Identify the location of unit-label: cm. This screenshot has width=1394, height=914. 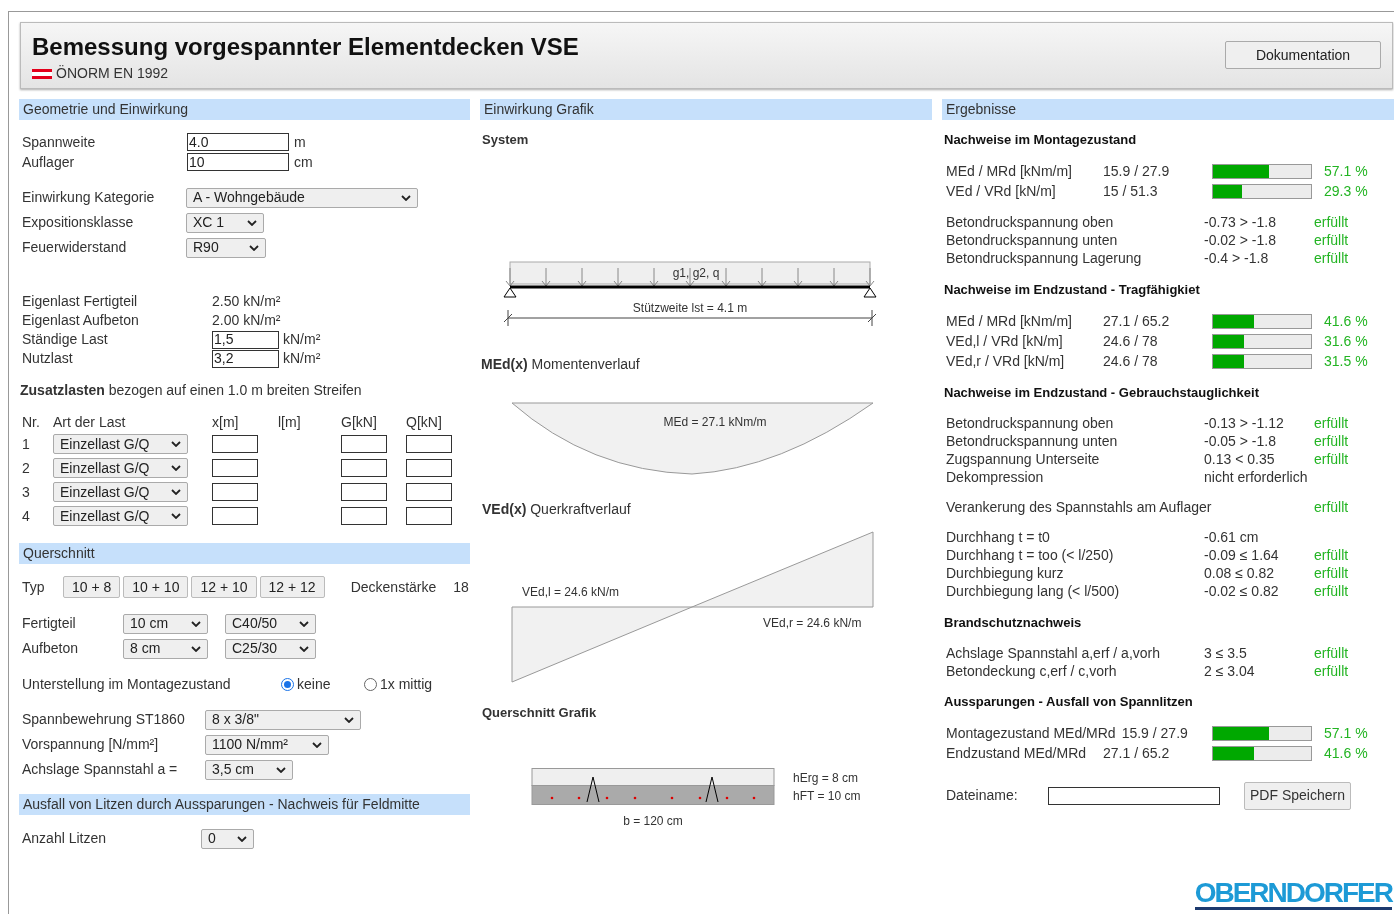
(303, 162).